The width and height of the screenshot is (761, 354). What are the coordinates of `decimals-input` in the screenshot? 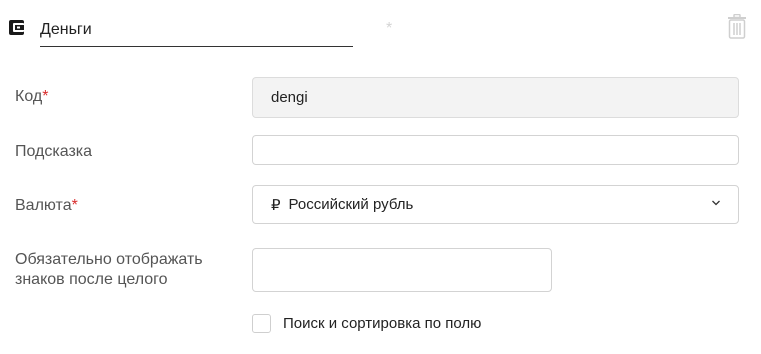 It's located at (402, 270).